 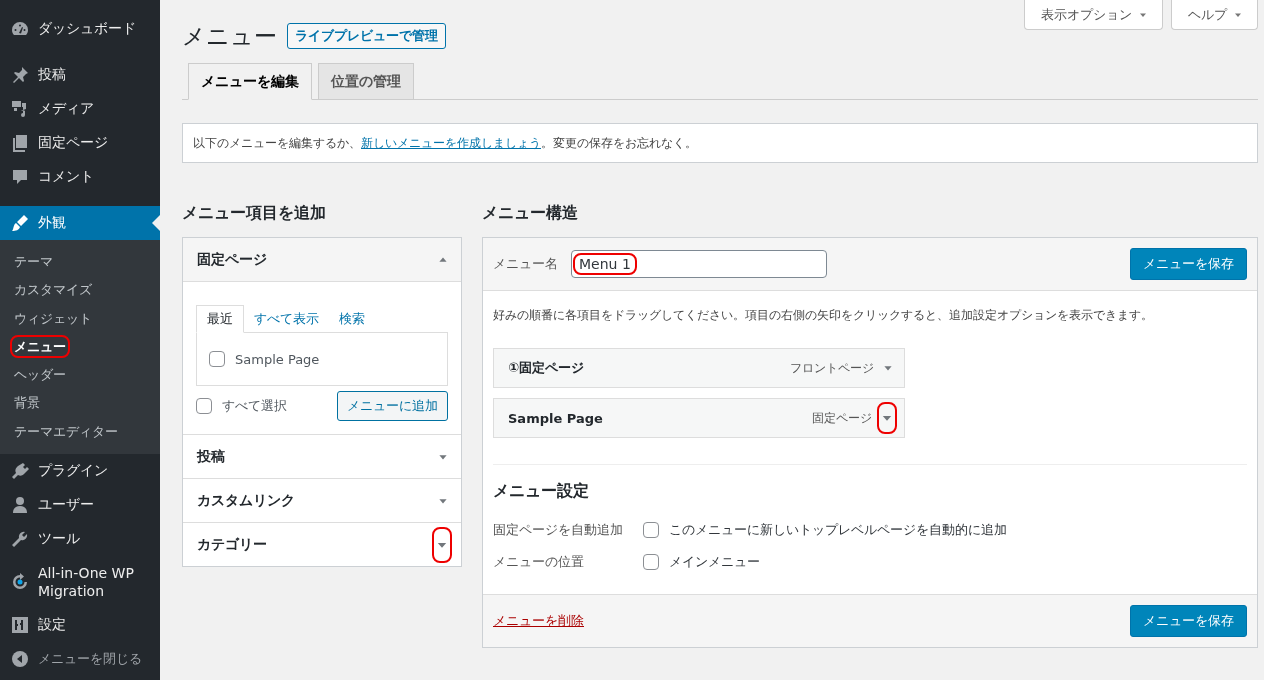 What do you see at coordinates (525, 264) in the screenshot?
I see `field-label: メニュー名` at bounding box center [525, 264].